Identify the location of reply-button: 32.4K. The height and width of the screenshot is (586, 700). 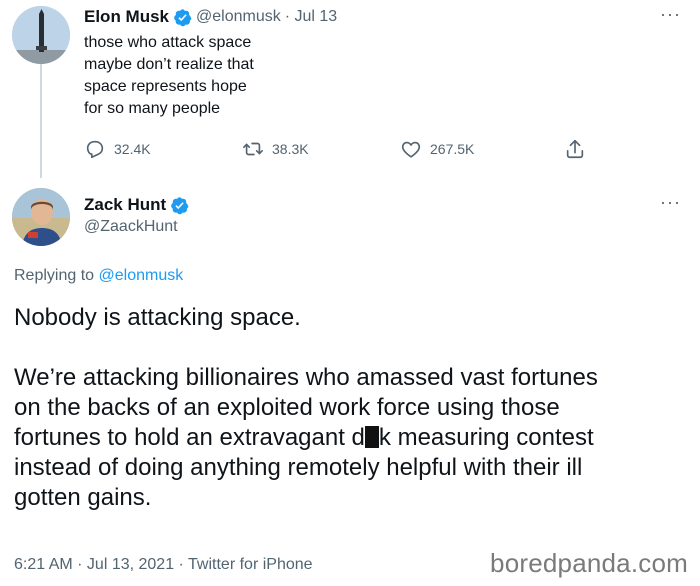
(117, 149).